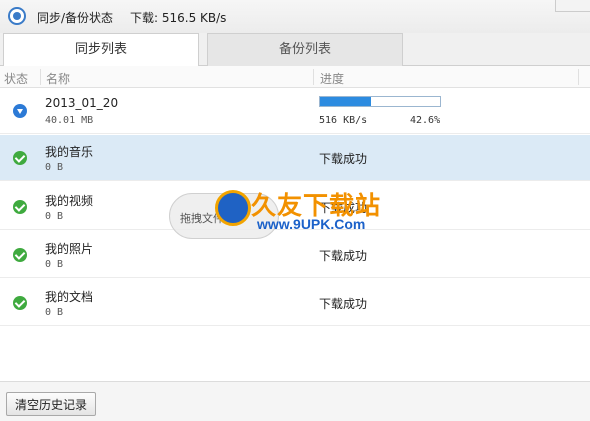 This screenshot has height=421, width=590. What do you see at coordinates (311, 224) in the screenshot?
I see `watermark-url: www.9UPK.Com` at bounding box center [311, 224].